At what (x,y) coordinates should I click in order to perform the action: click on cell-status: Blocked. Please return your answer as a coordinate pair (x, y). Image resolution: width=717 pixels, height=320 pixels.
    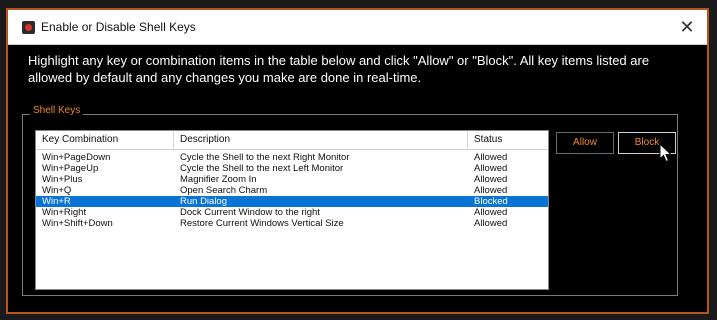
    Looking at the image, I should click on (491, 201).